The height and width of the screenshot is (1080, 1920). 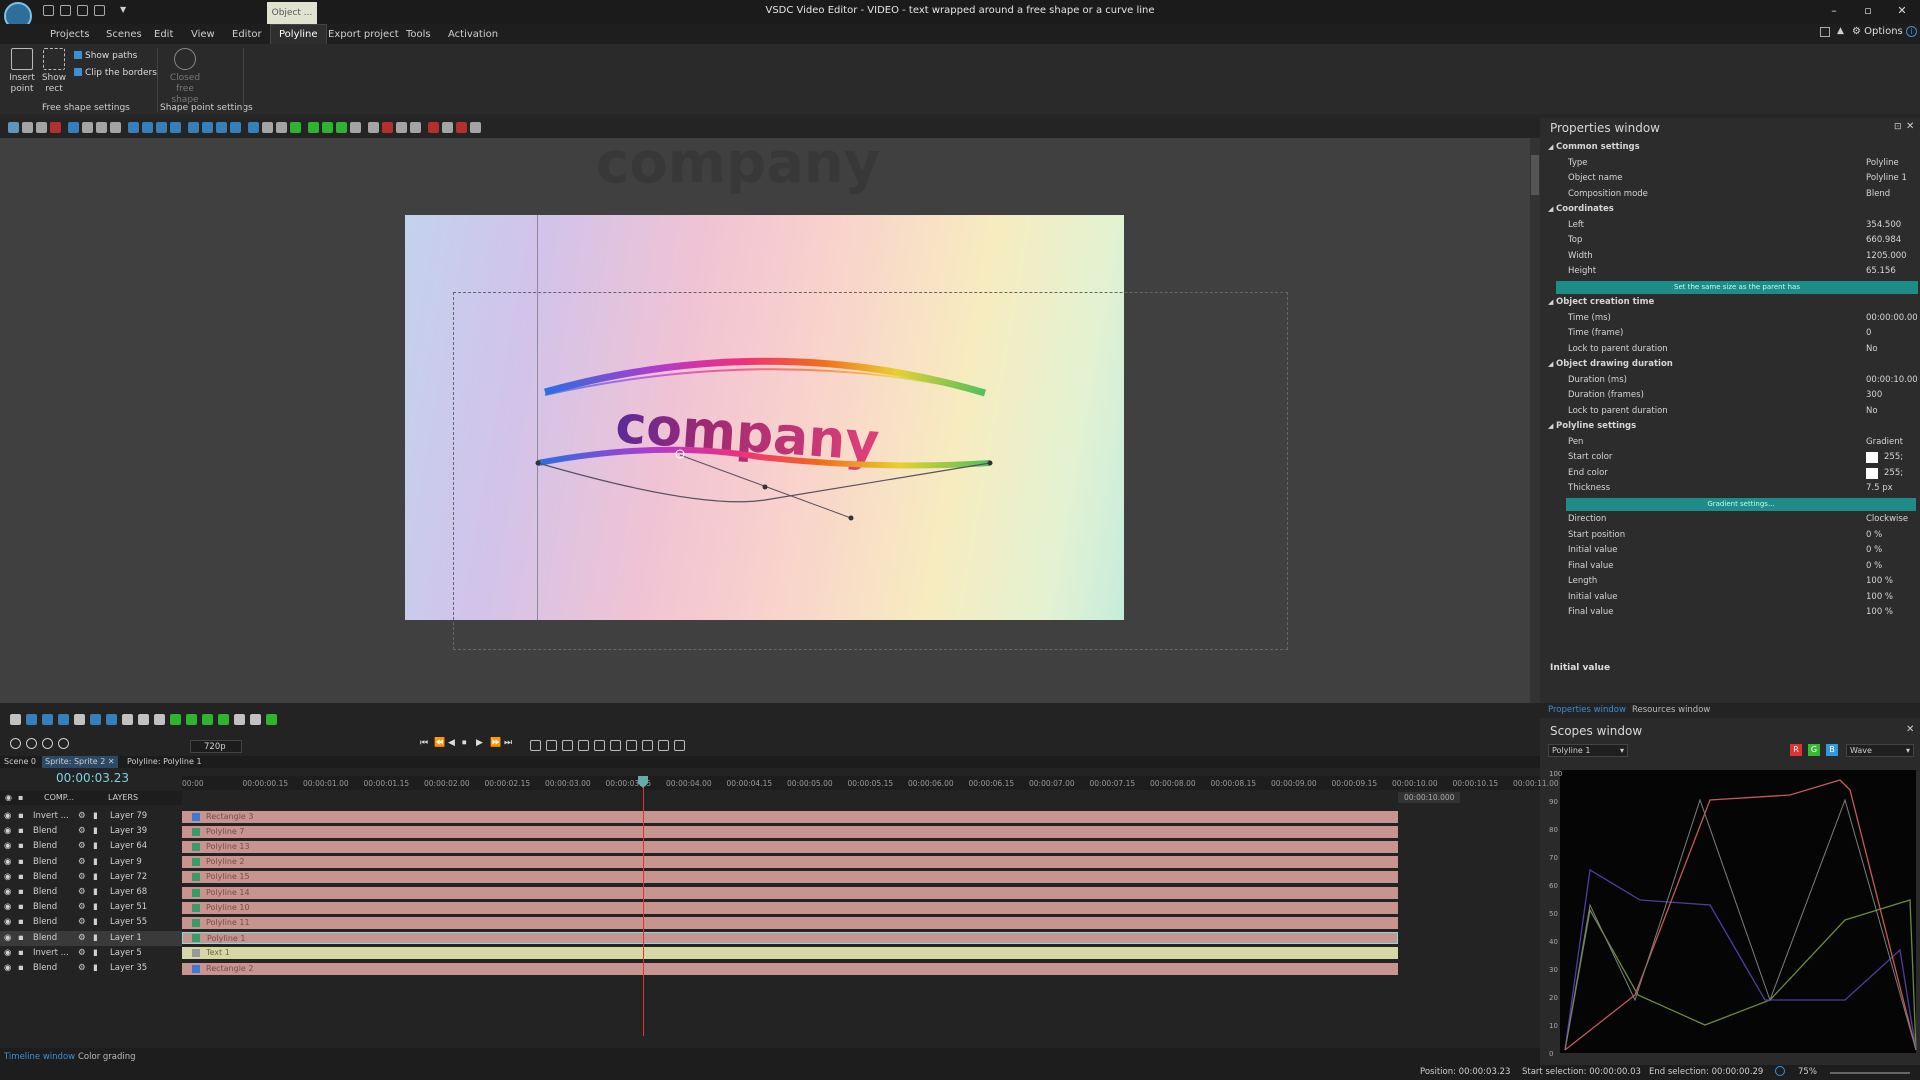 I want to click on property-section: Object drawing duration ◢, so click(x=1734, y=364).